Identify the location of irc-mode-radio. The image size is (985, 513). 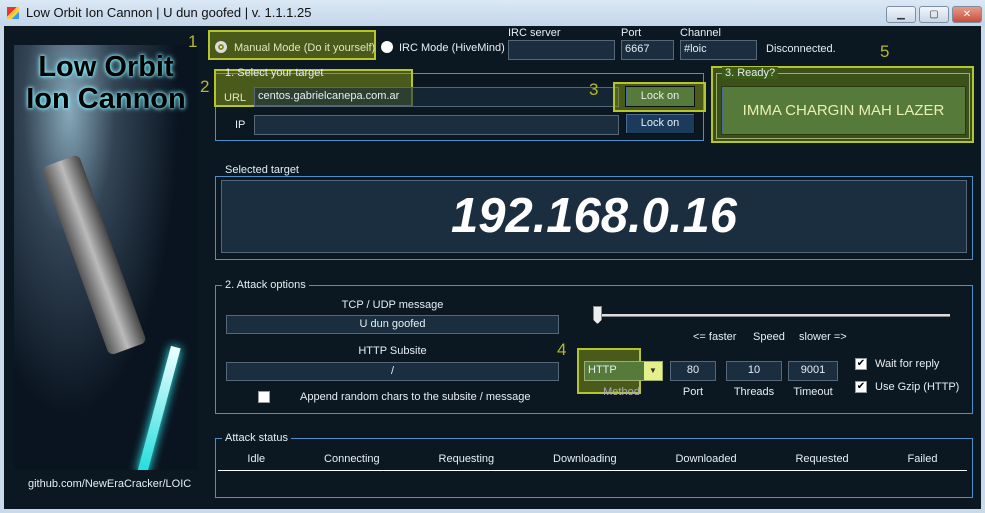
(387, 47).